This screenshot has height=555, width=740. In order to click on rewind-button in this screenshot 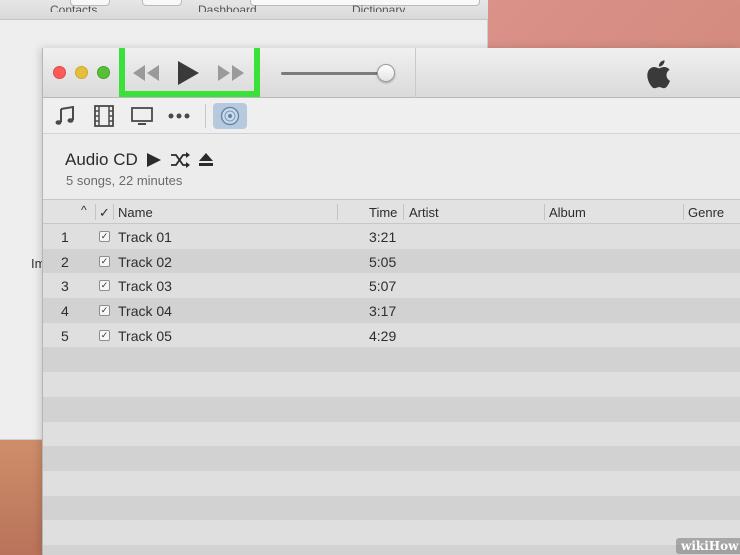, I will do `click(146, 73)`.